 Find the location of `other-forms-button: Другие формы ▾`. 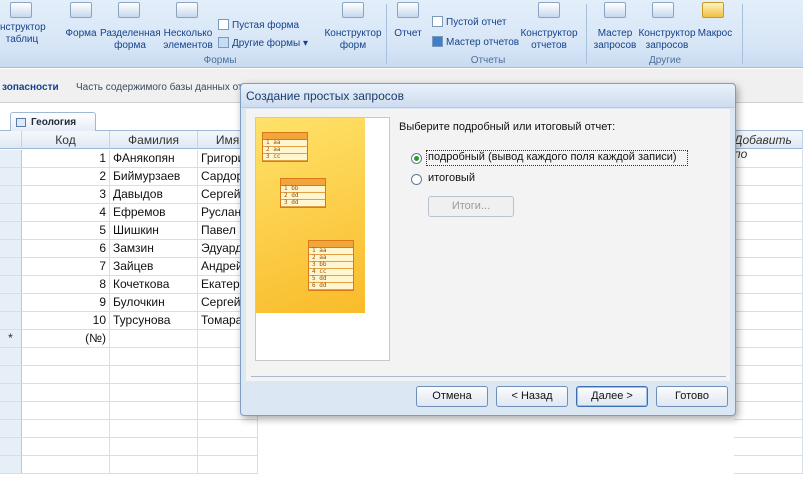

other-forms-button: Другие формы ▾ is located at coordinates (263, 43).